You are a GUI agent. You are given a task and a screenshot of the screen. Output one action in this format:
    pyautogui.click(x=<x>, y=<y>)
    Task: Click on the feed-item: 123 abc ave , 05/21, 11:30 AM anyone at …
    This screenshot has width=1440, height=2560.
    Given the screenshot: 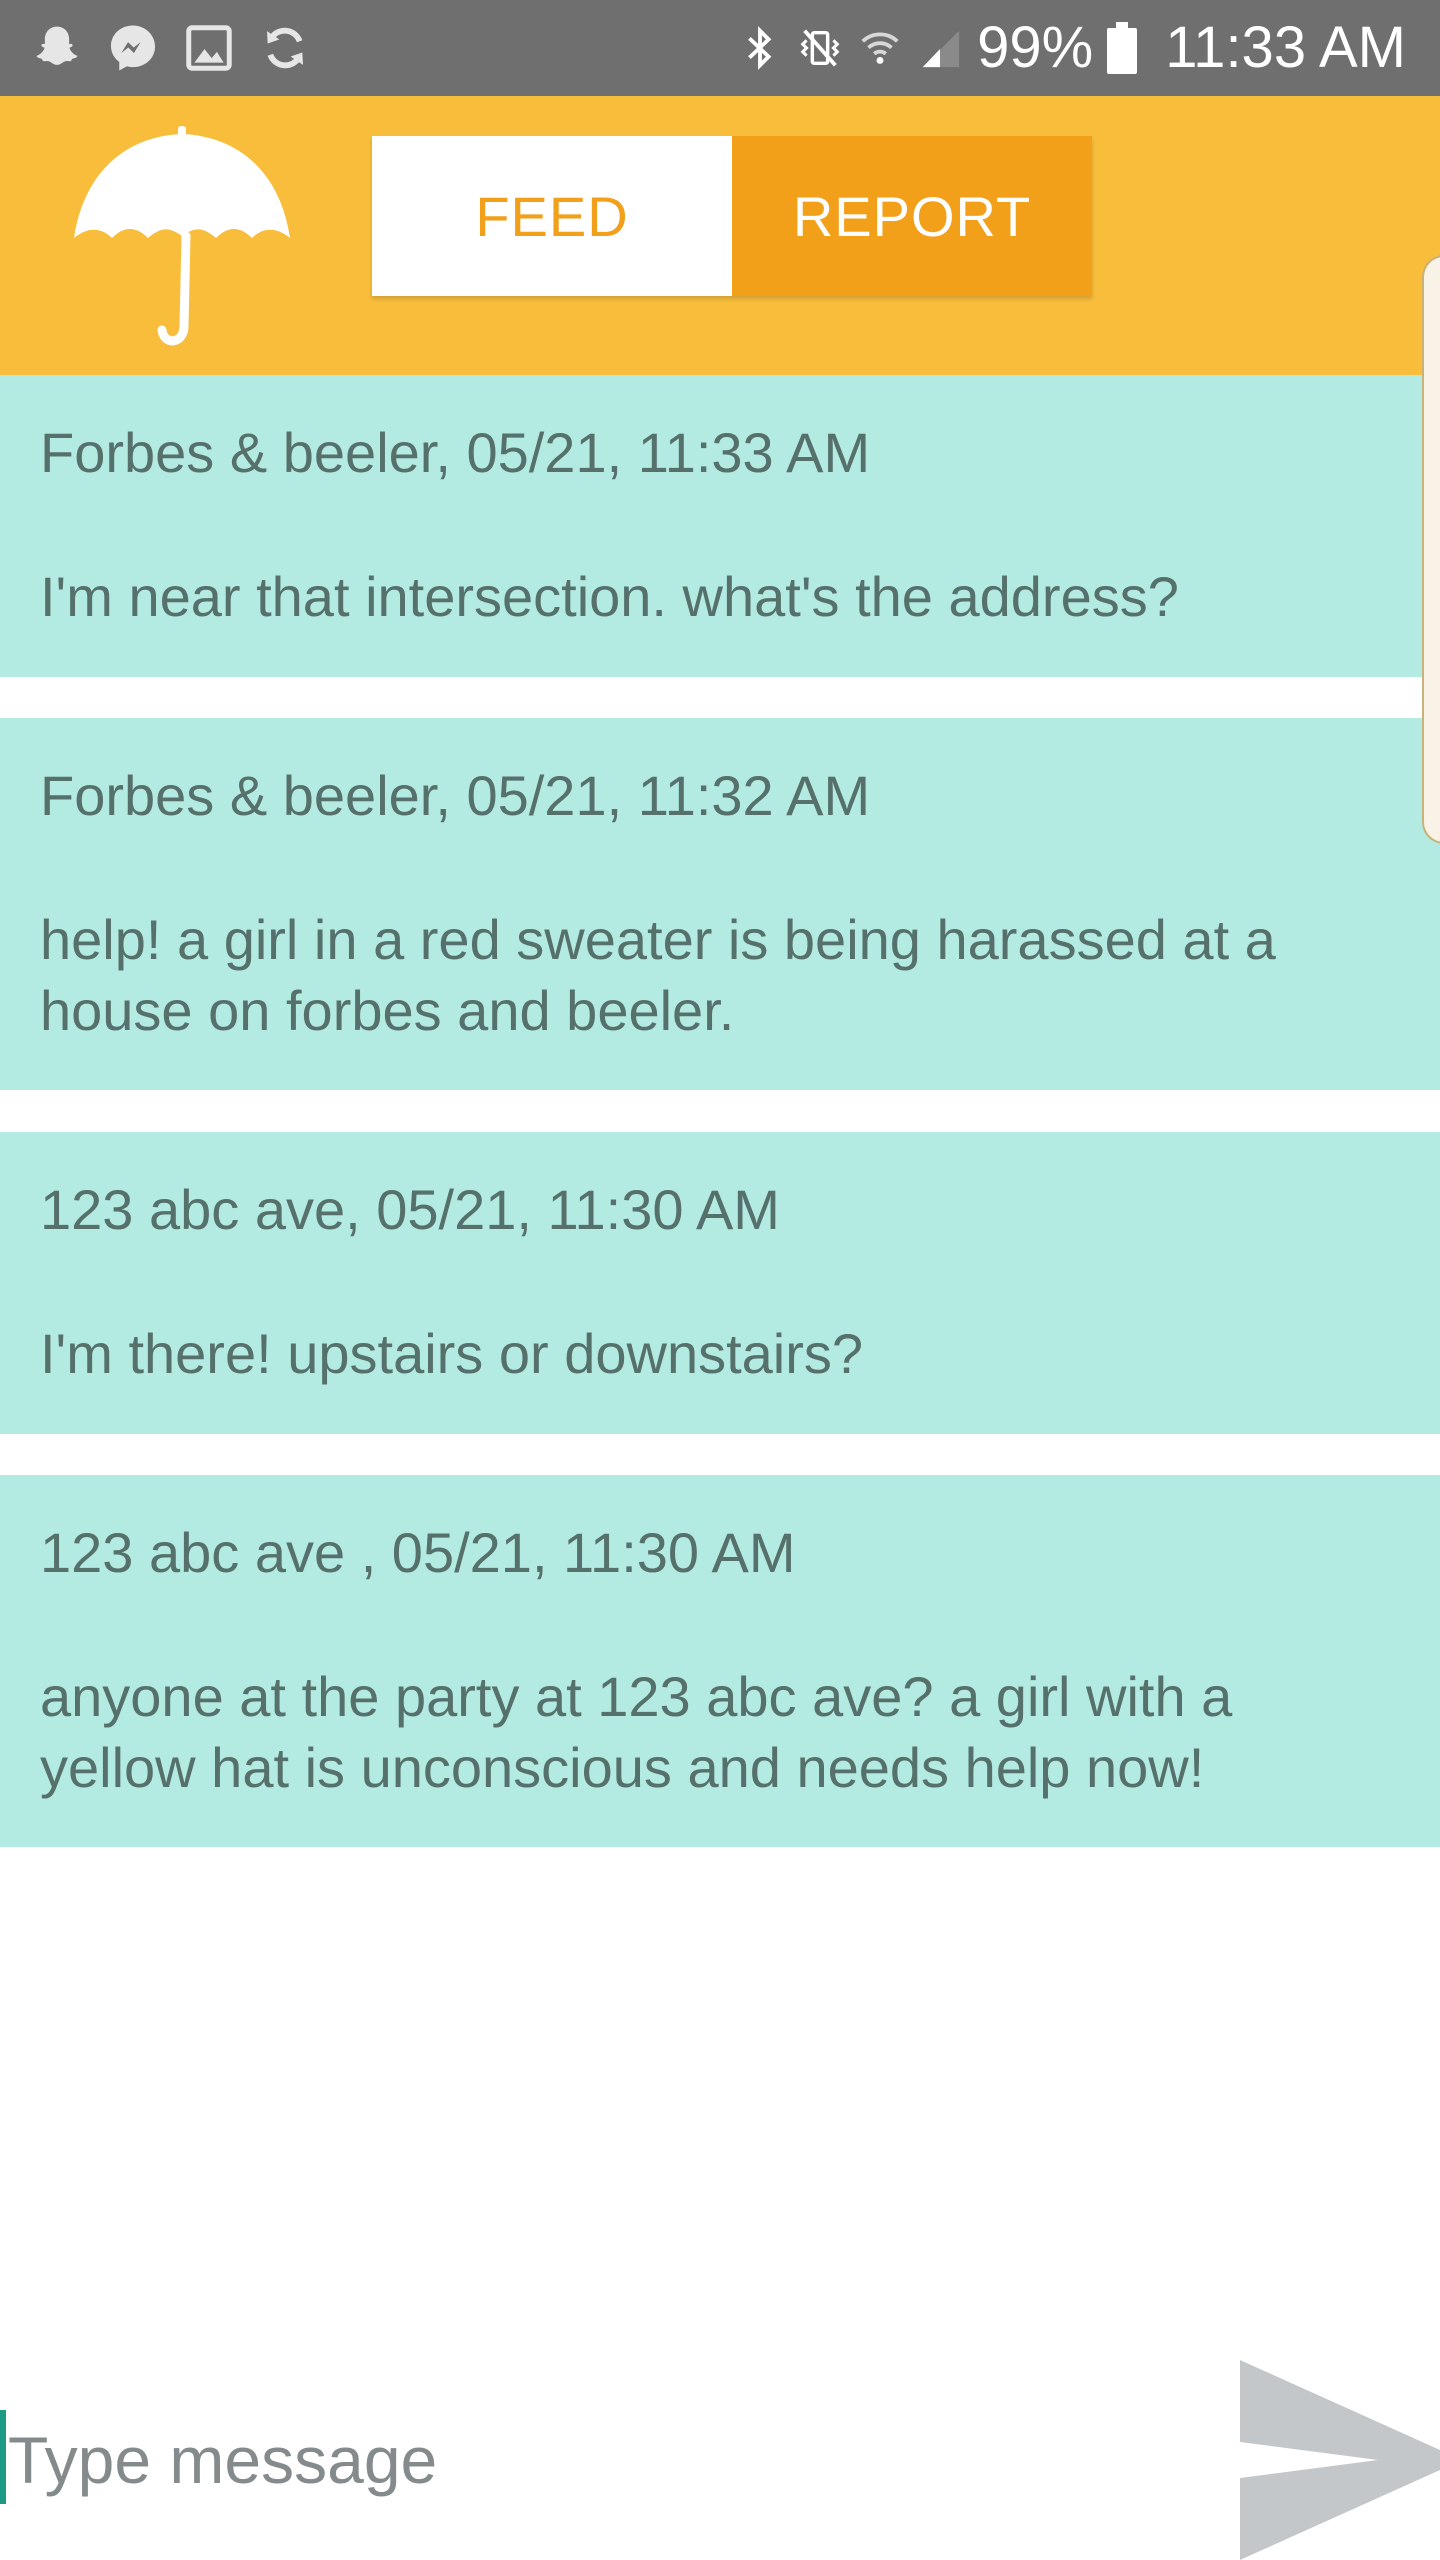 What is the action you would take?
    pyautogui.click(x=720, y=1661)
    